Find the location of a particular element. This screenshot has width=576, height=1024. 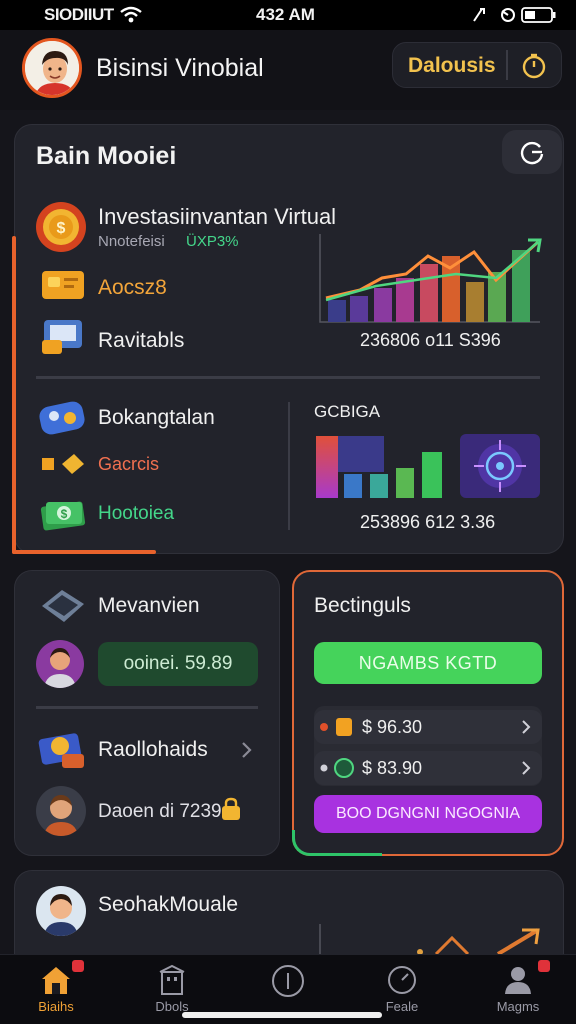

section-divider is located at coordinates (288, 377).